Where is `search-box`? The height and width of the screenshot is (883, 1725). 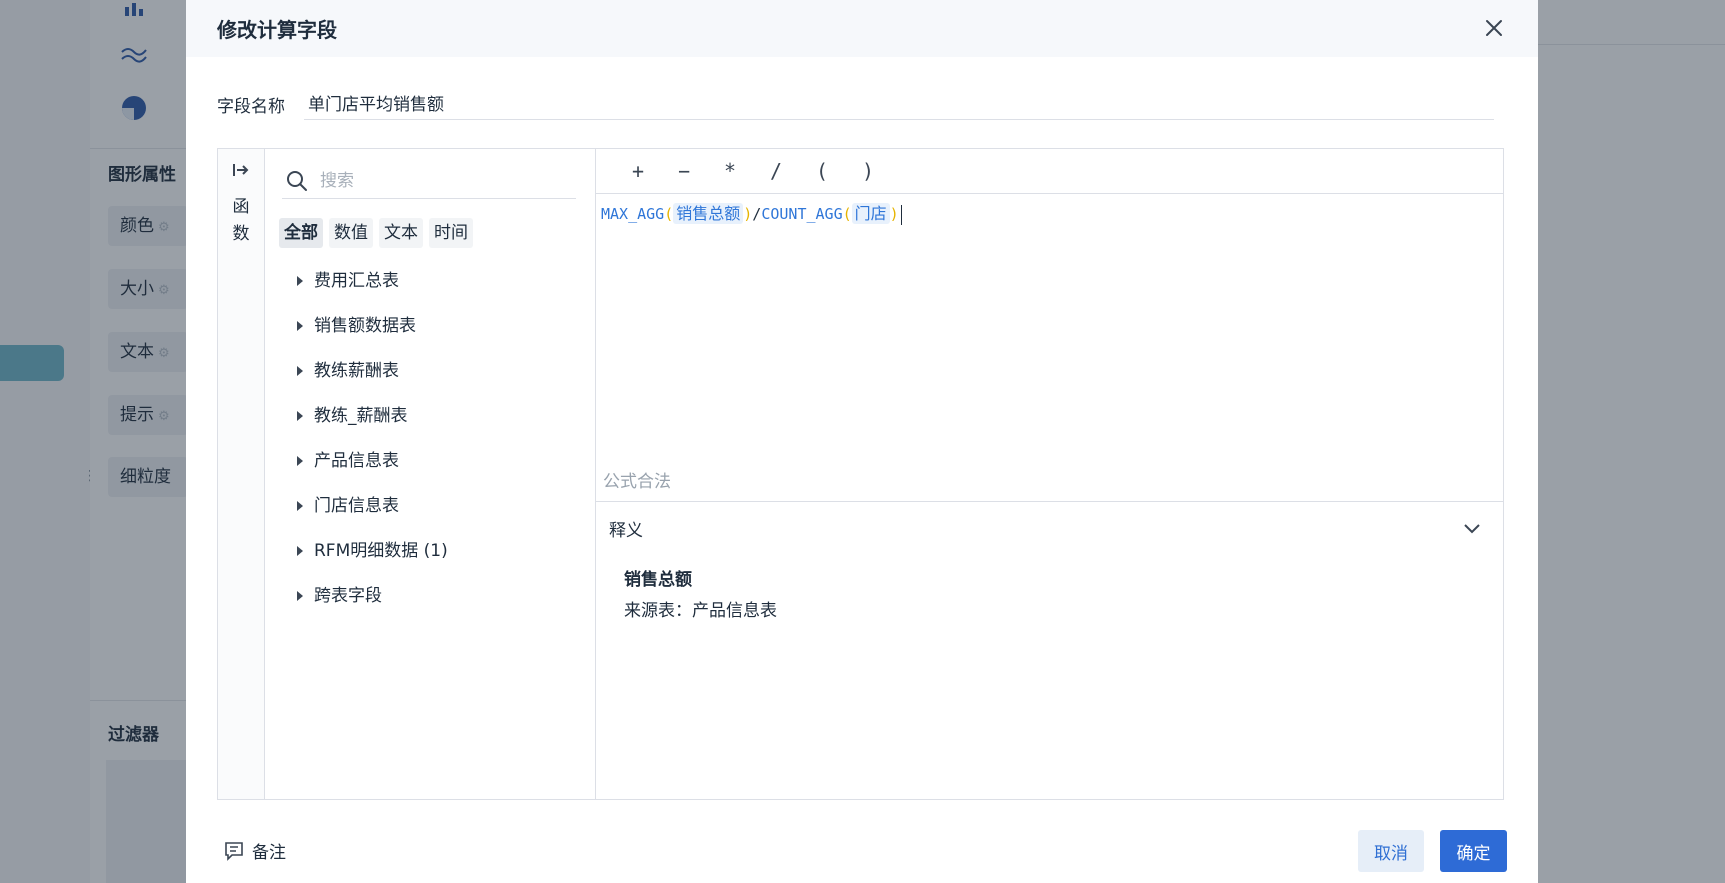 search-box is located at coordinates (429, 180).